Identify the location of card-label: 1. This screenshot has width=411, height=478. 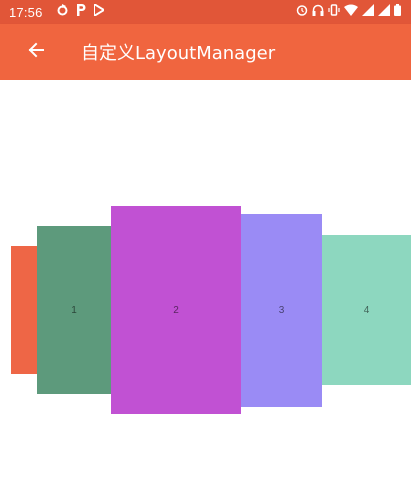
(74, 310).